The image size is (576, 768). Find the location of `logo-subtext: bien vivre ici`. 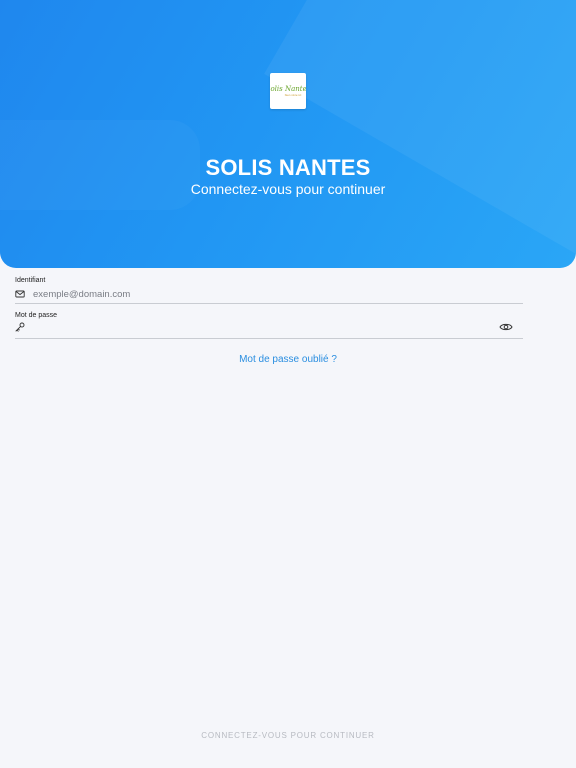

logo-subtext: bien vivre ici is located at coordinates (293, 95).